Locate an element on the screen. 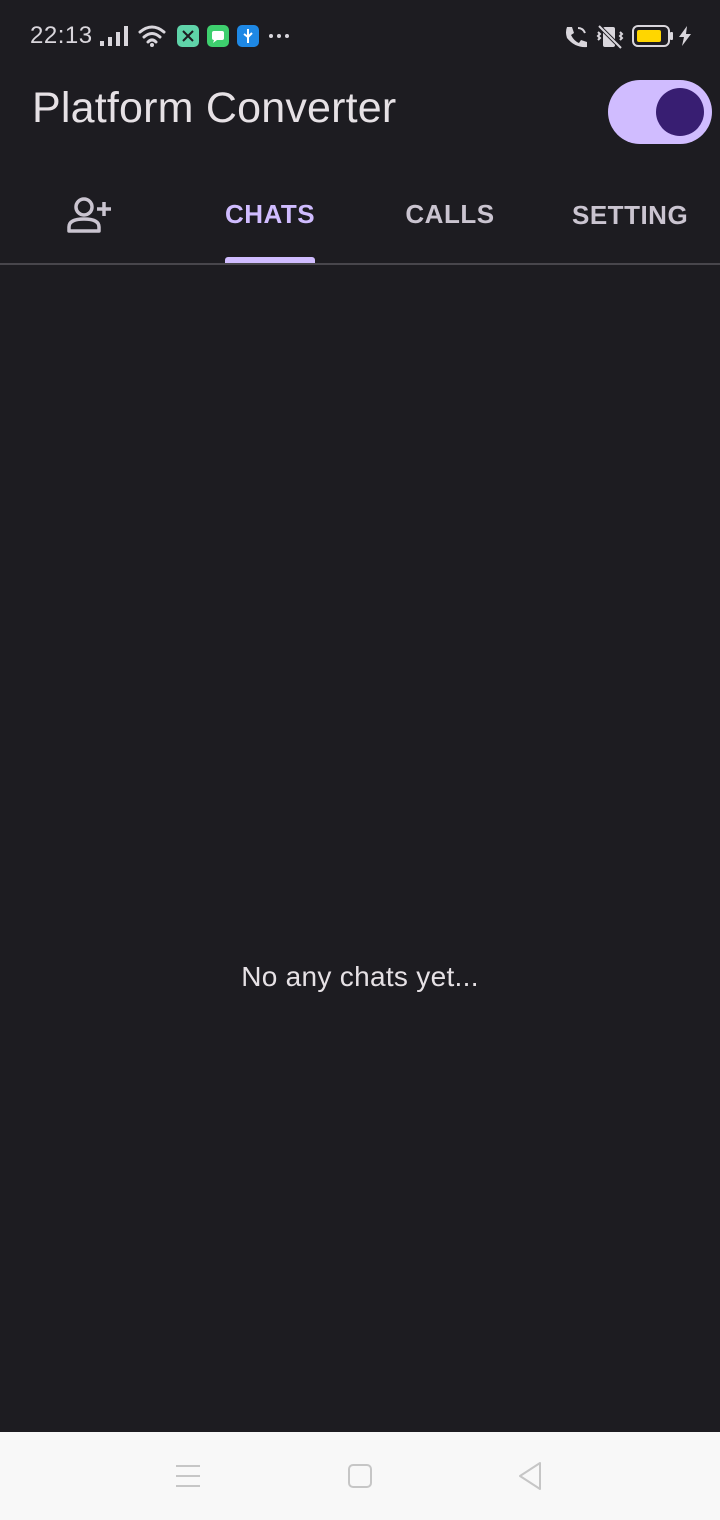  tab-bar: CHATS CALLS SETTING is located at coordinates (360, 215).